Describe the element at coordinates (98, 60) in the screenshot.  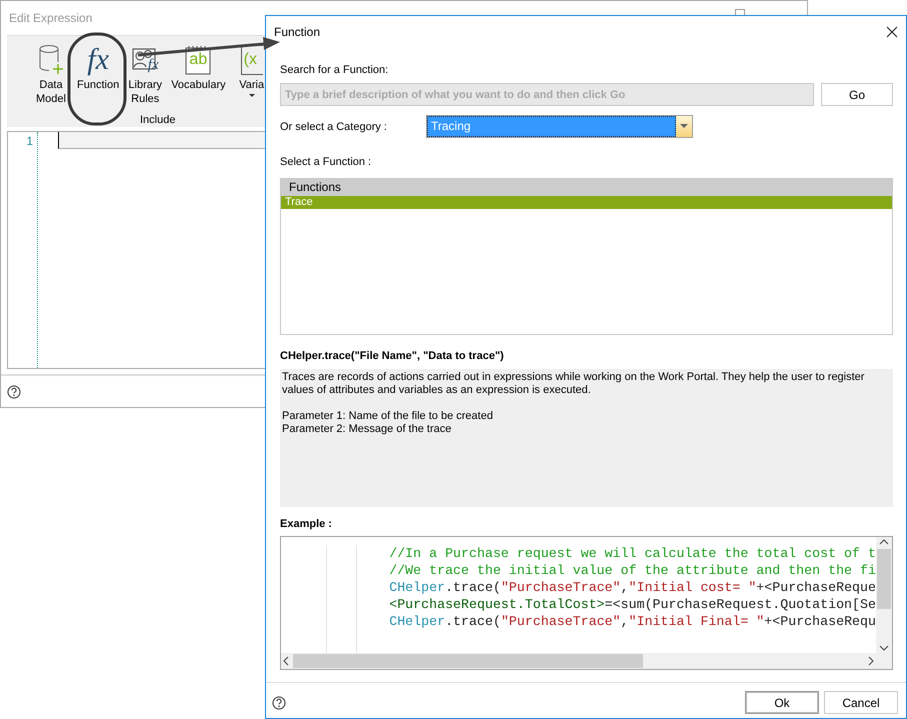
I see `fx-symbol: fx` at that location.